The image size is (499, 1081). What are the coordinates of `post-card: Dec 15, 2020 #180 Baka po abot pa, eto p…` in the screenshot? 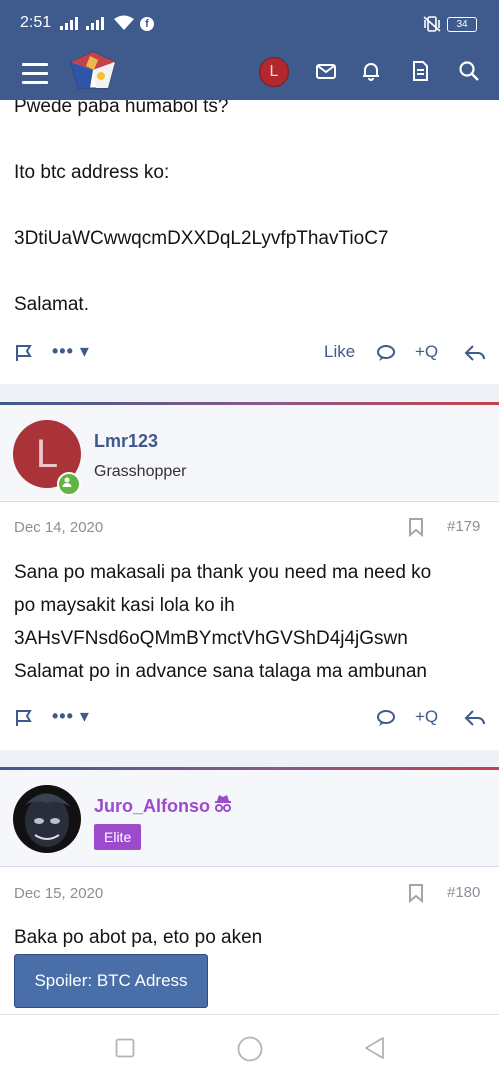 It's located at (249, 940).